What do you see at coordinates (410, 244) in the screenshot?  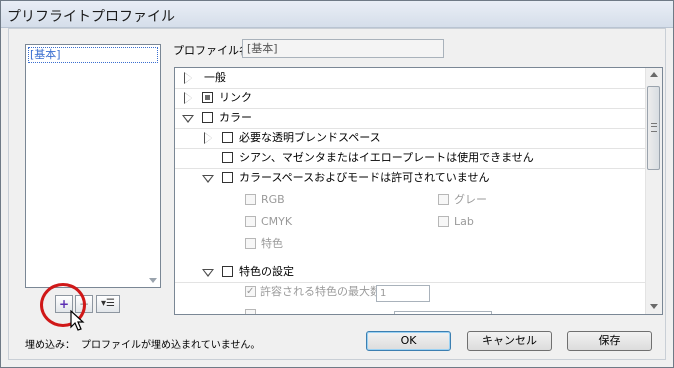 I see `option-spot: 特色` at bounding box center [410, 244].